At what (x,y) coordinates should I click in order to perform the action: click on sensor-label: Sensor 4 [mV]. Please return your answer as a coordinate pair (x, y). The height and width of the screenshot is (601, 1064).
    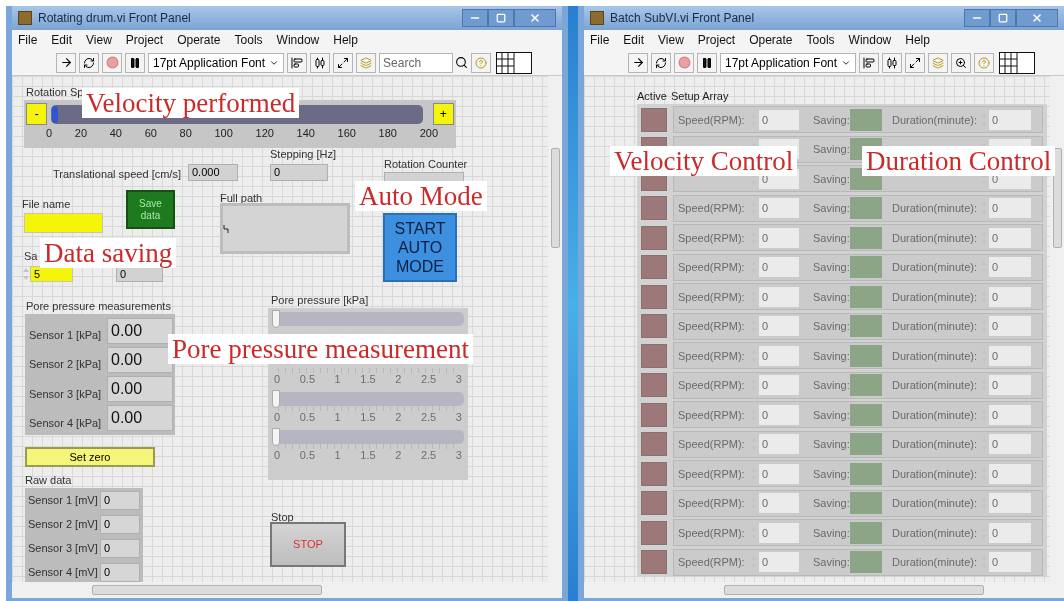
    Looking at the image, I should click on (63, 572).